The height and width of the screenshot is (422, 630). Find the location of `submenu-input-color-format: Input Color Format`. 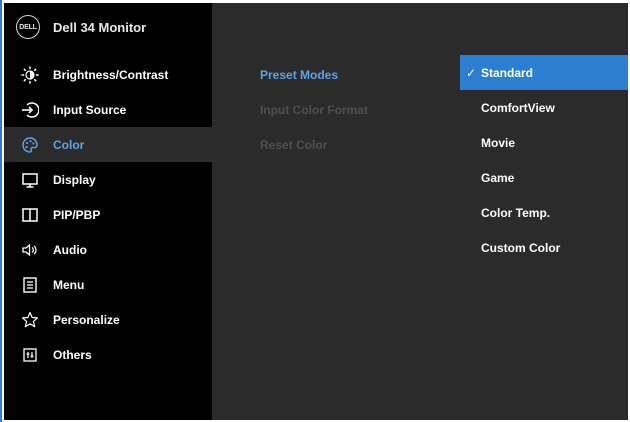

submenu-input-color-format: Input Color Format is located at coordinates (314, 110).